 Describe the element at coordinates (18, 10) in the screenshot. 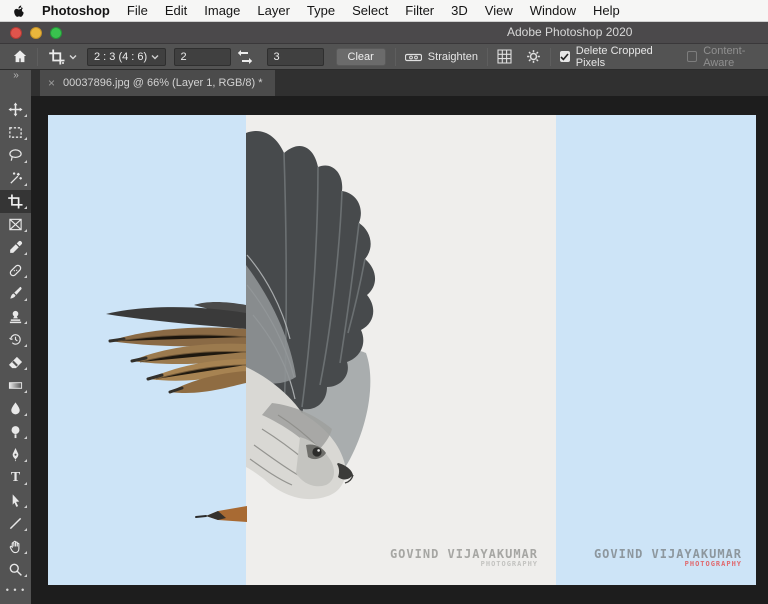

I see `apple-menu-icon` at that location.